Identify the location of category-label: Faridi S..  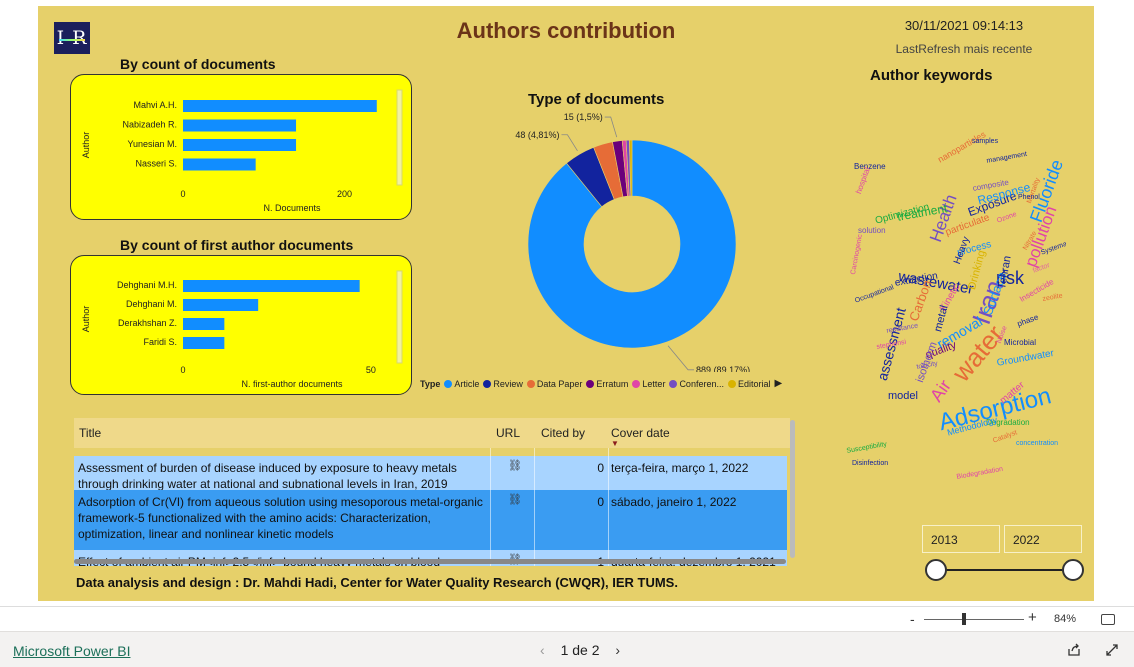
(160, 342).